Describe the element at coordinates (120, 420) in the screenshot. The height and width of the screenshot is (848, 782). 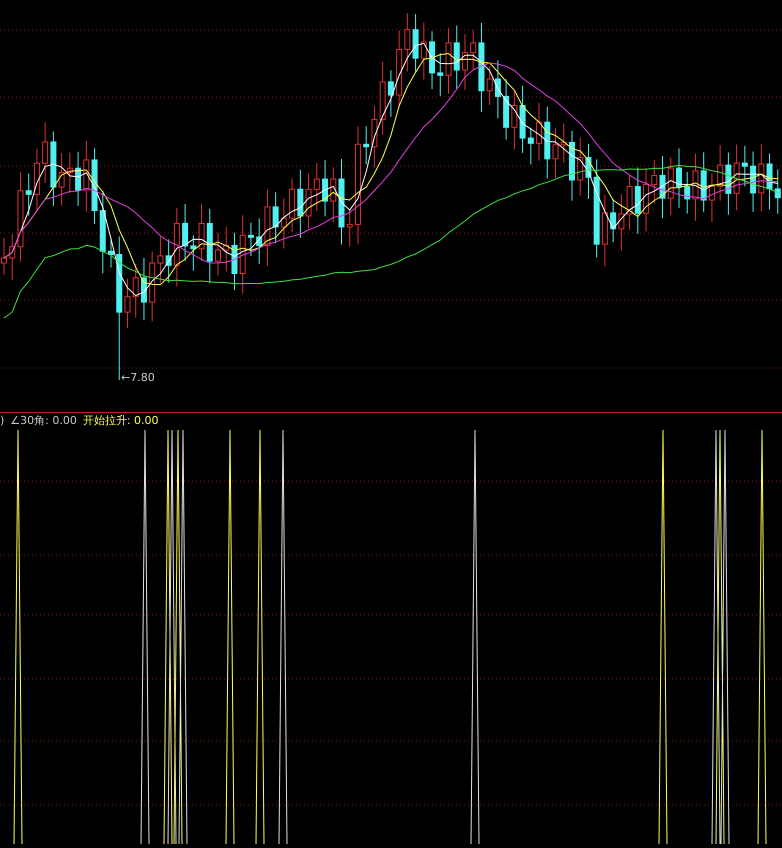
I see `indicator-legend: 开始拉升: 0.00` at that location.